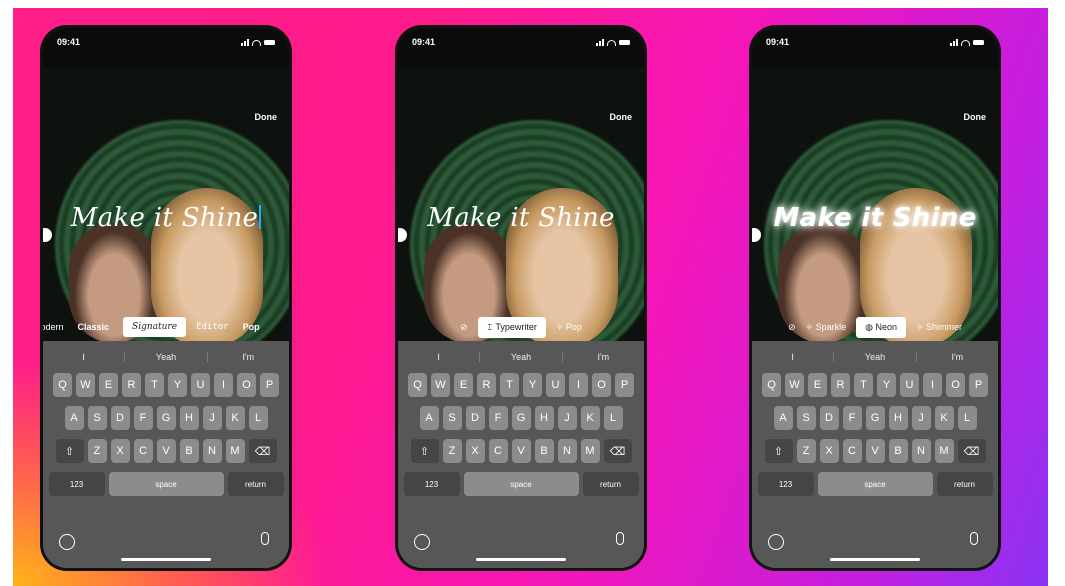 Image resolution: width=1065 pixels, height=586 pixels. What do you see at coordinates (939, 327) in the screenshot?
I see `effect-shimmer: ✧ Shimmer` at bounding box center [939, 327].